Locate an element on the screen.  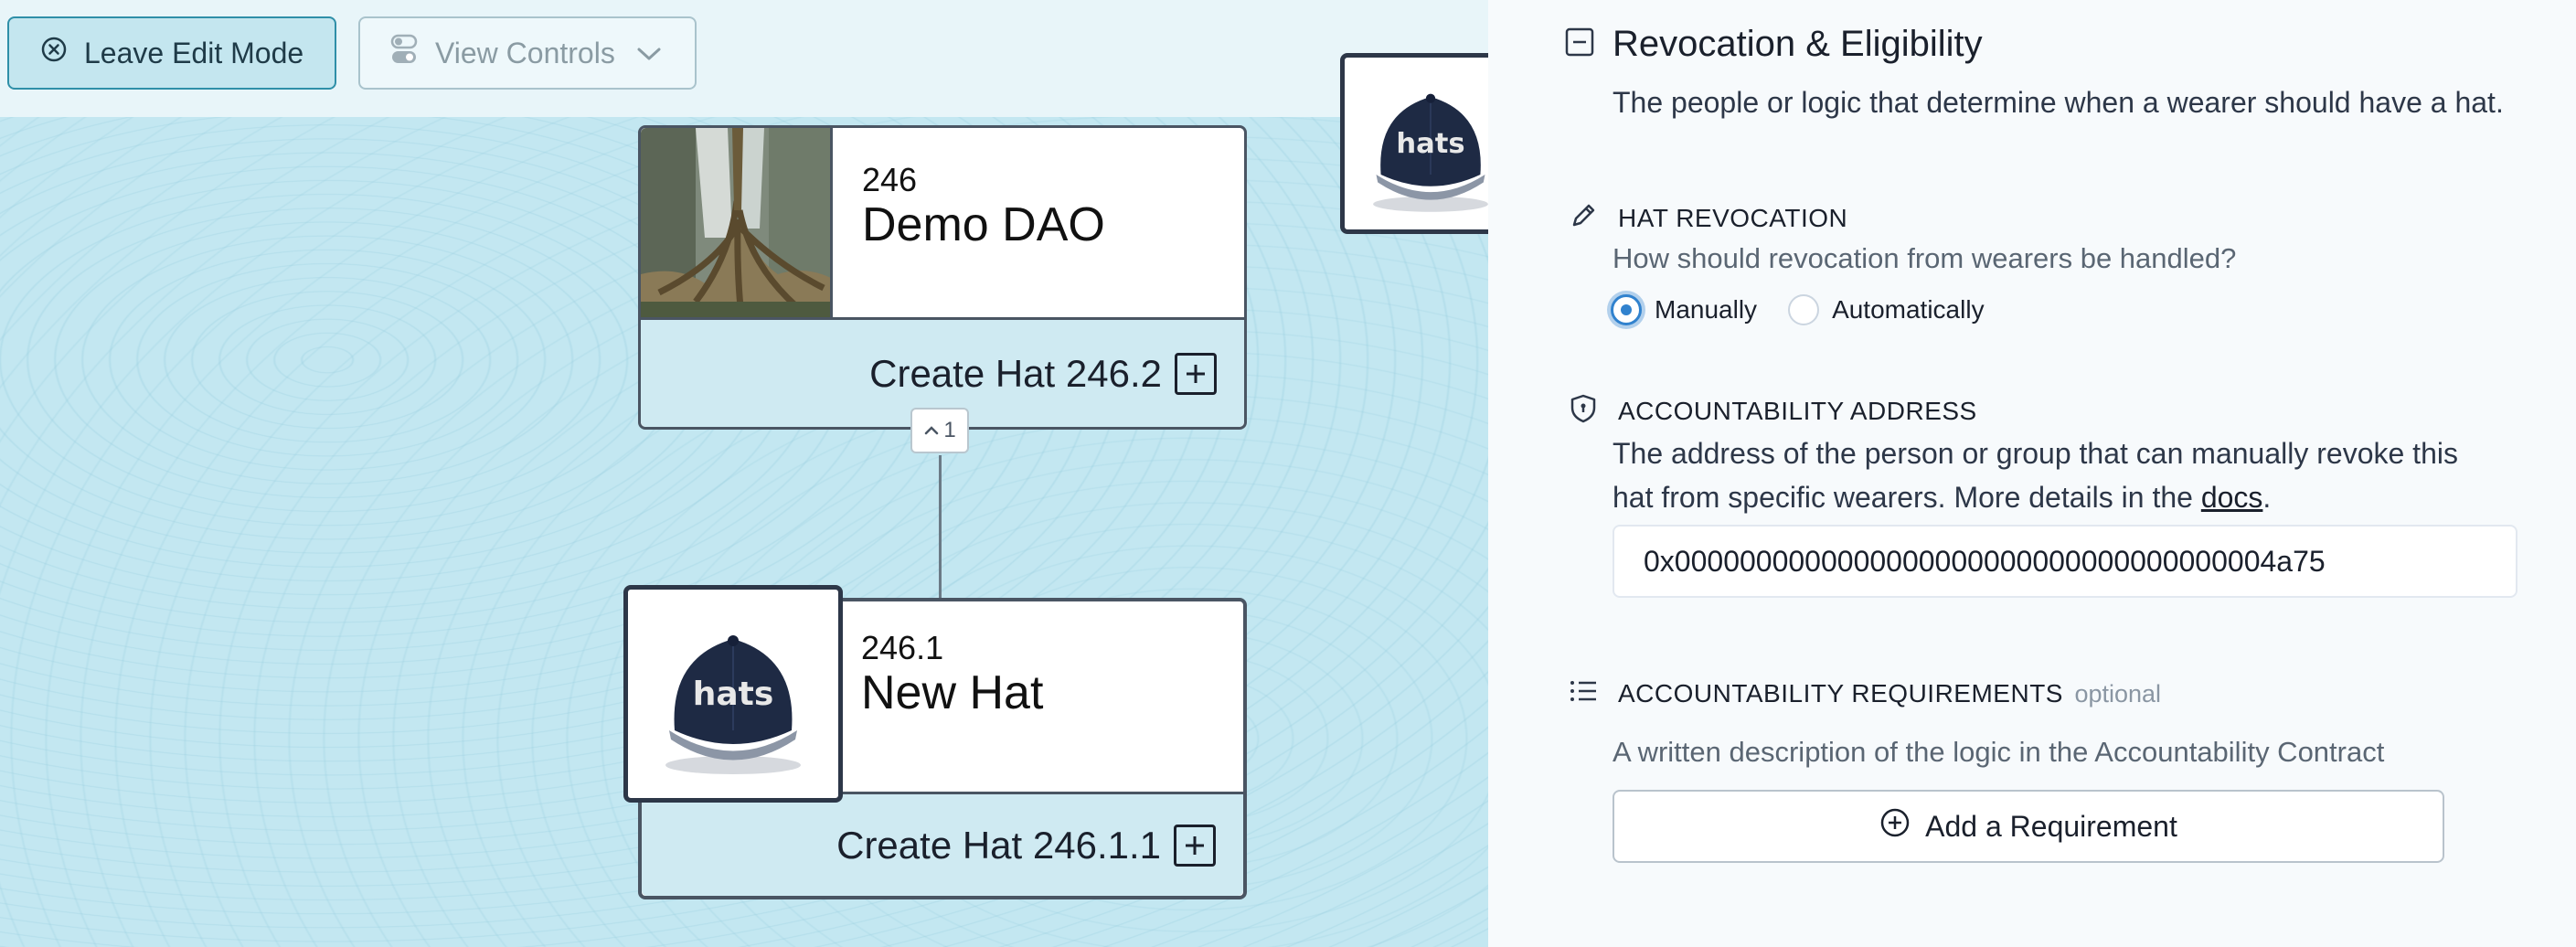
chevron-up-icon is located at coordinates (932, 430).